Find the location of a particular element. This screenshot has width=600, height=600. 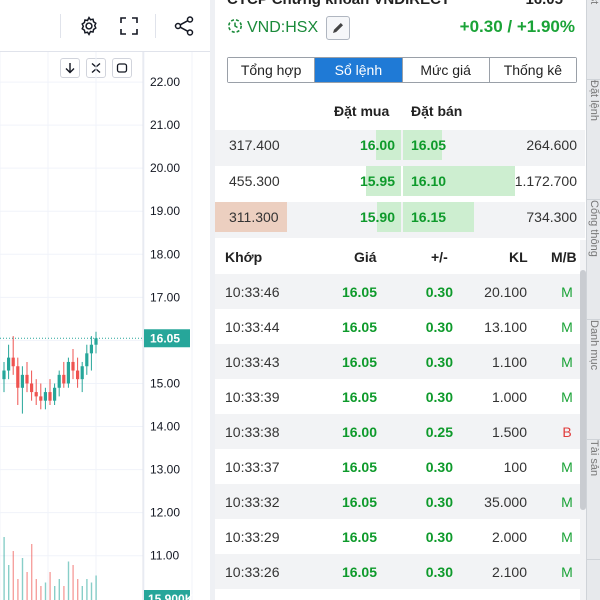

trades-header: Khớp Giá +/- KL M/B is located at coordinates (400, 257).